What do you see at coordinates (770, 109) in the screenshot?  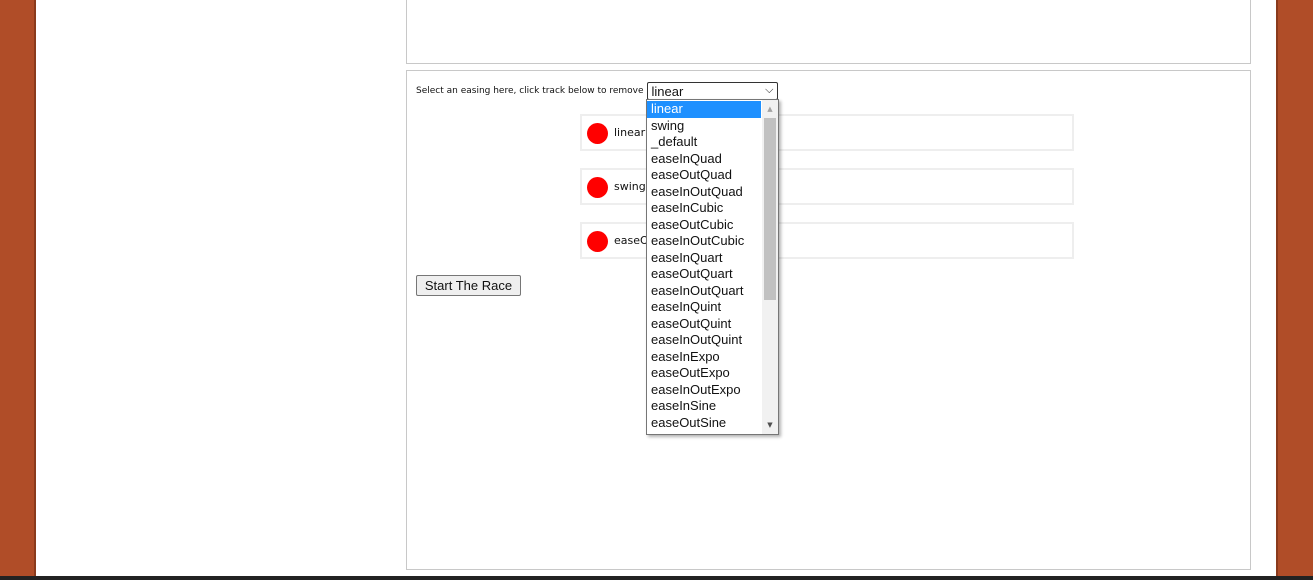 I see `scroll-up-icon: ▲` at bounding box center [770, 109].